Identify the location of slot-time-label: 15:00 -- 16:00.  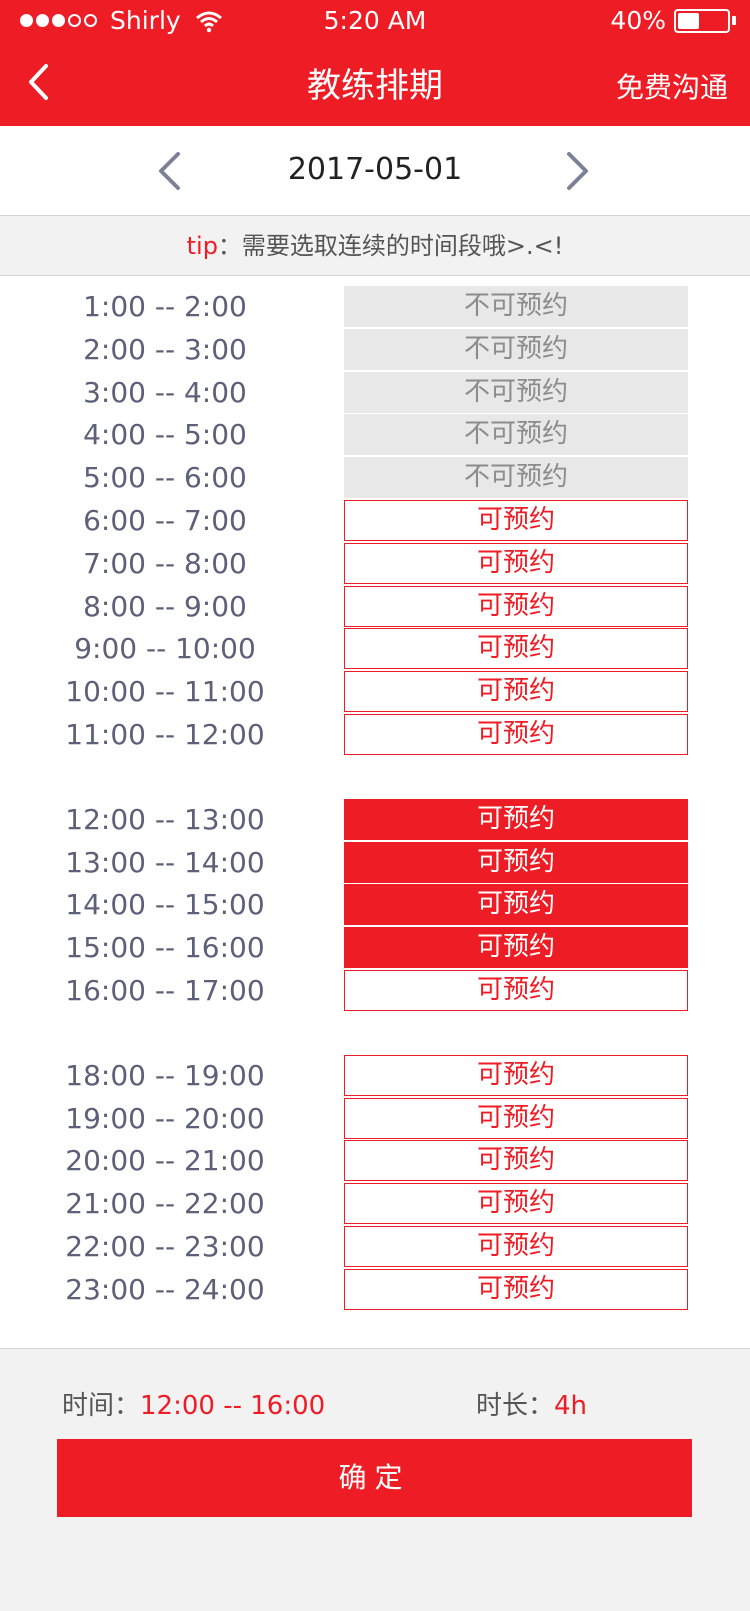
(165, 948).